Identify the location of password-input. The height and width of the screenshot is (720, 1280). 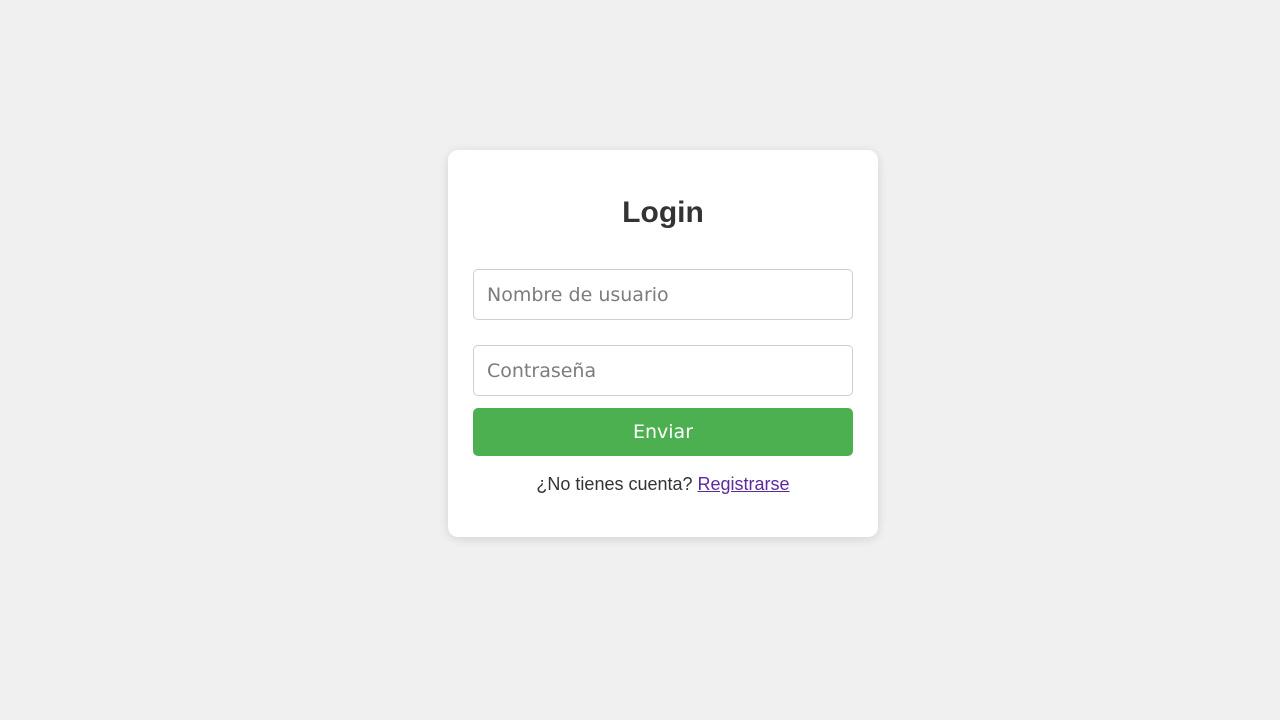
(663, 370).